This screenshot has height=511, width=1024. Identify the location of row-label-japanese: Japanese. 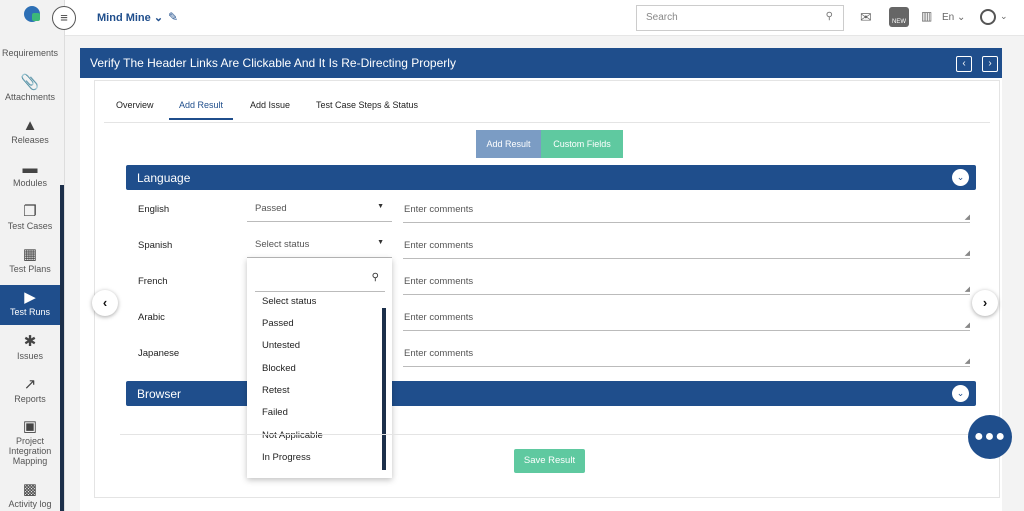
(159, 353).